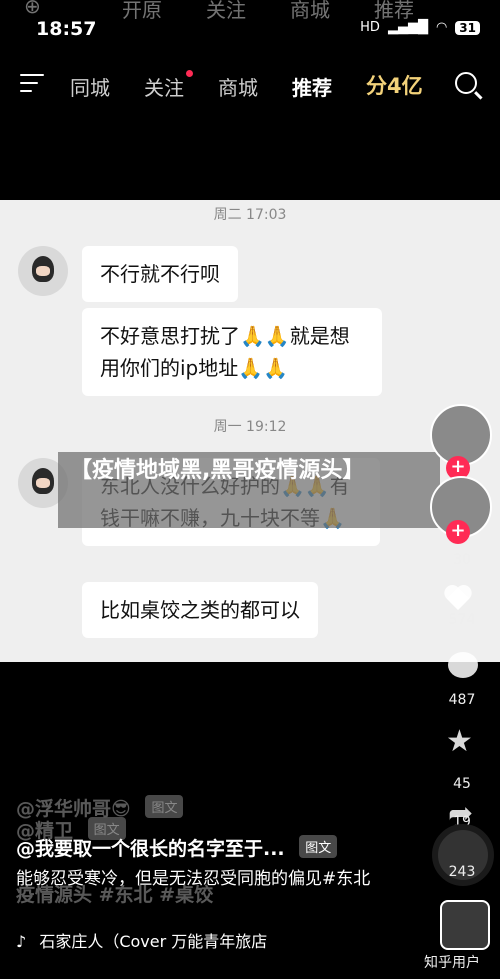 The image size is (500, 979). I want to click on follow-plus-icon: +, so click(458, 532).